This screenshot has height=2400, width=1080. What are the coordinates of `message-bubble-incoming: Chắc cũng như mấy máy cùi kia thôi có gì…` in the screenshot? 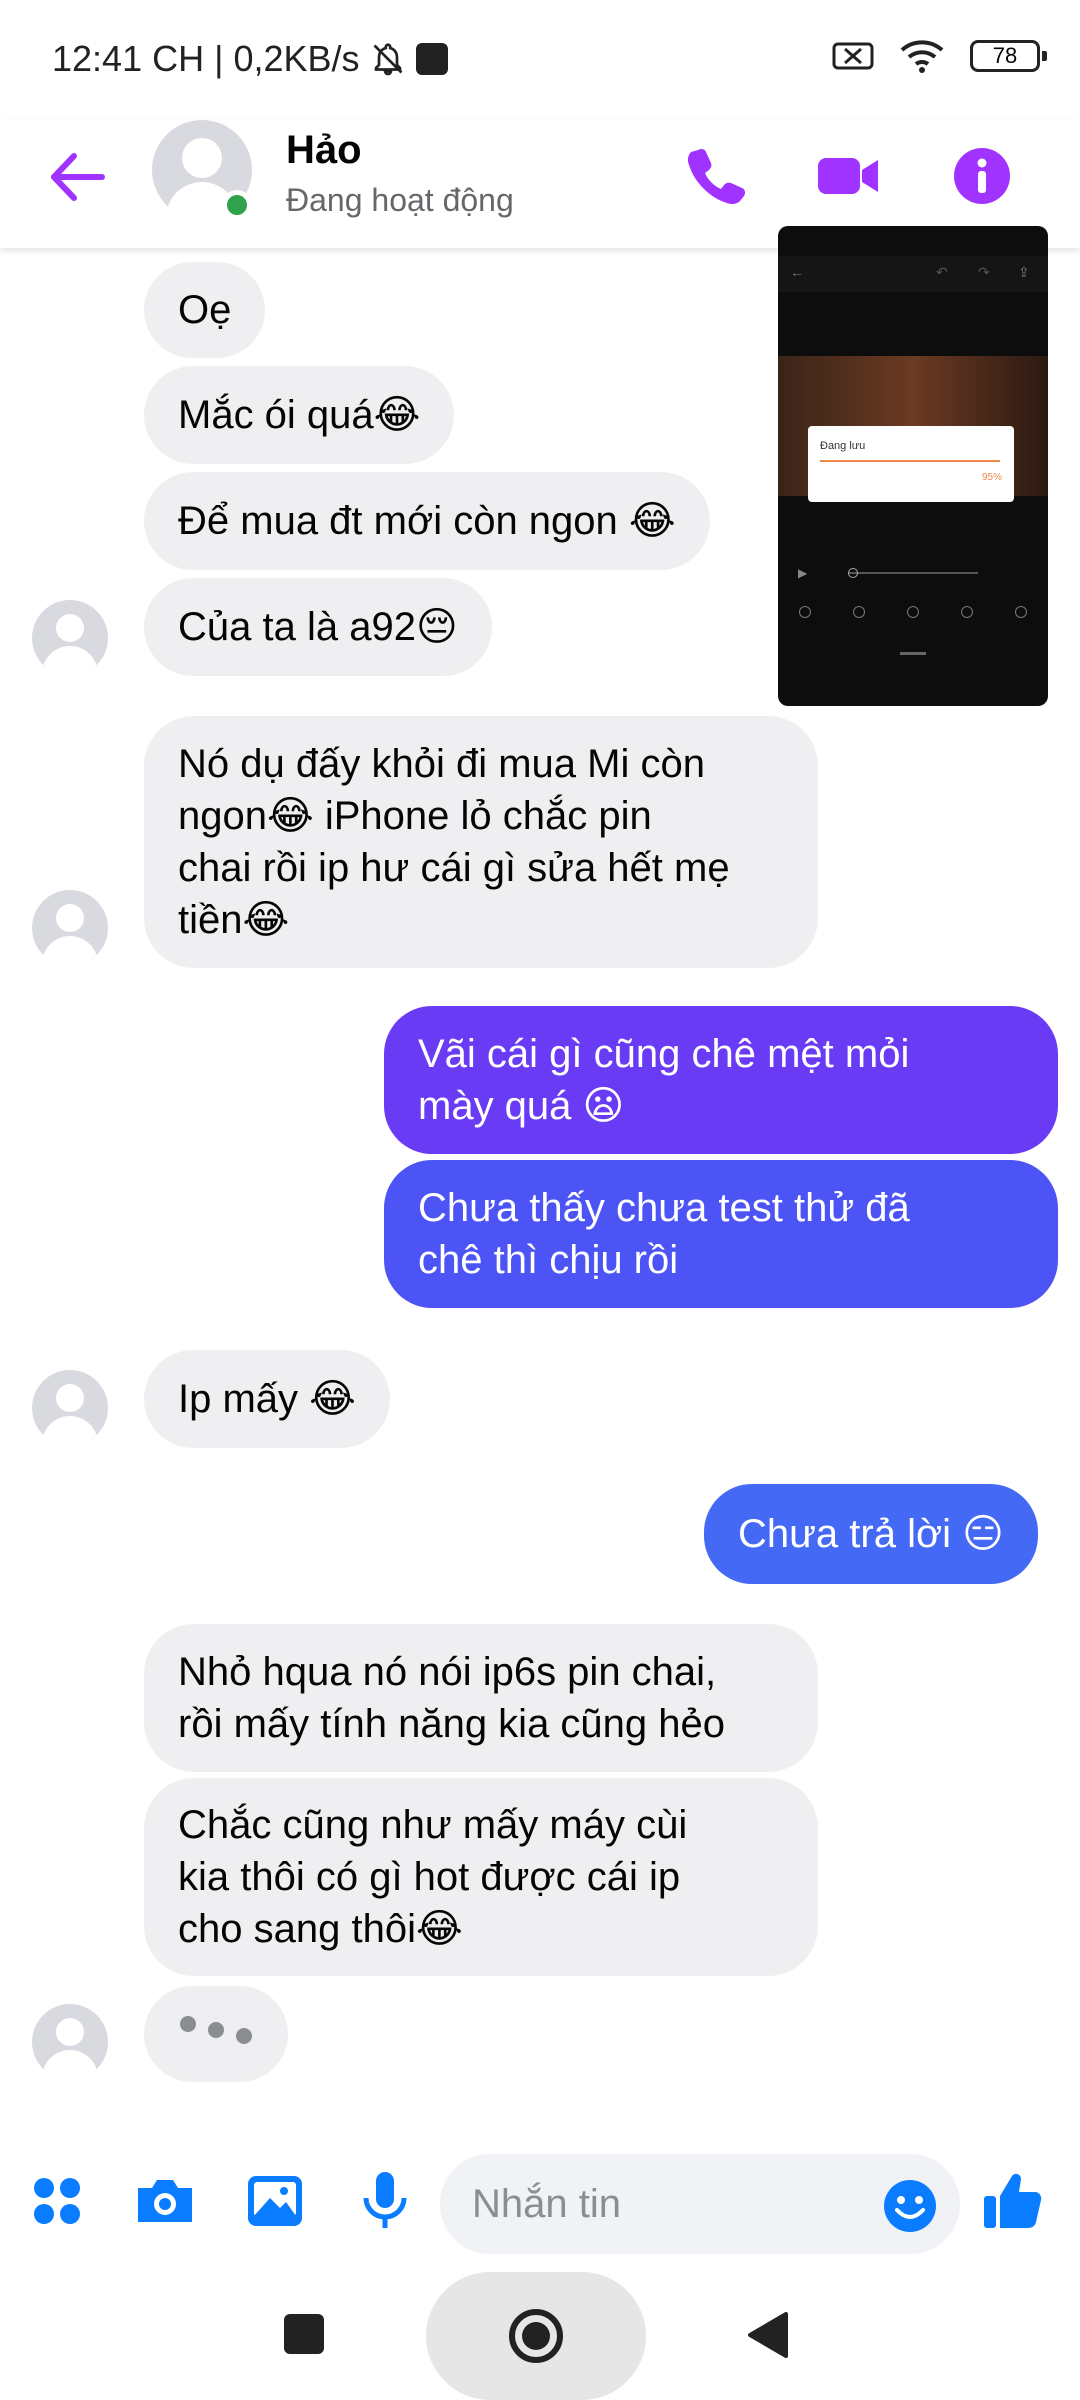 It's located at (481, 1877).